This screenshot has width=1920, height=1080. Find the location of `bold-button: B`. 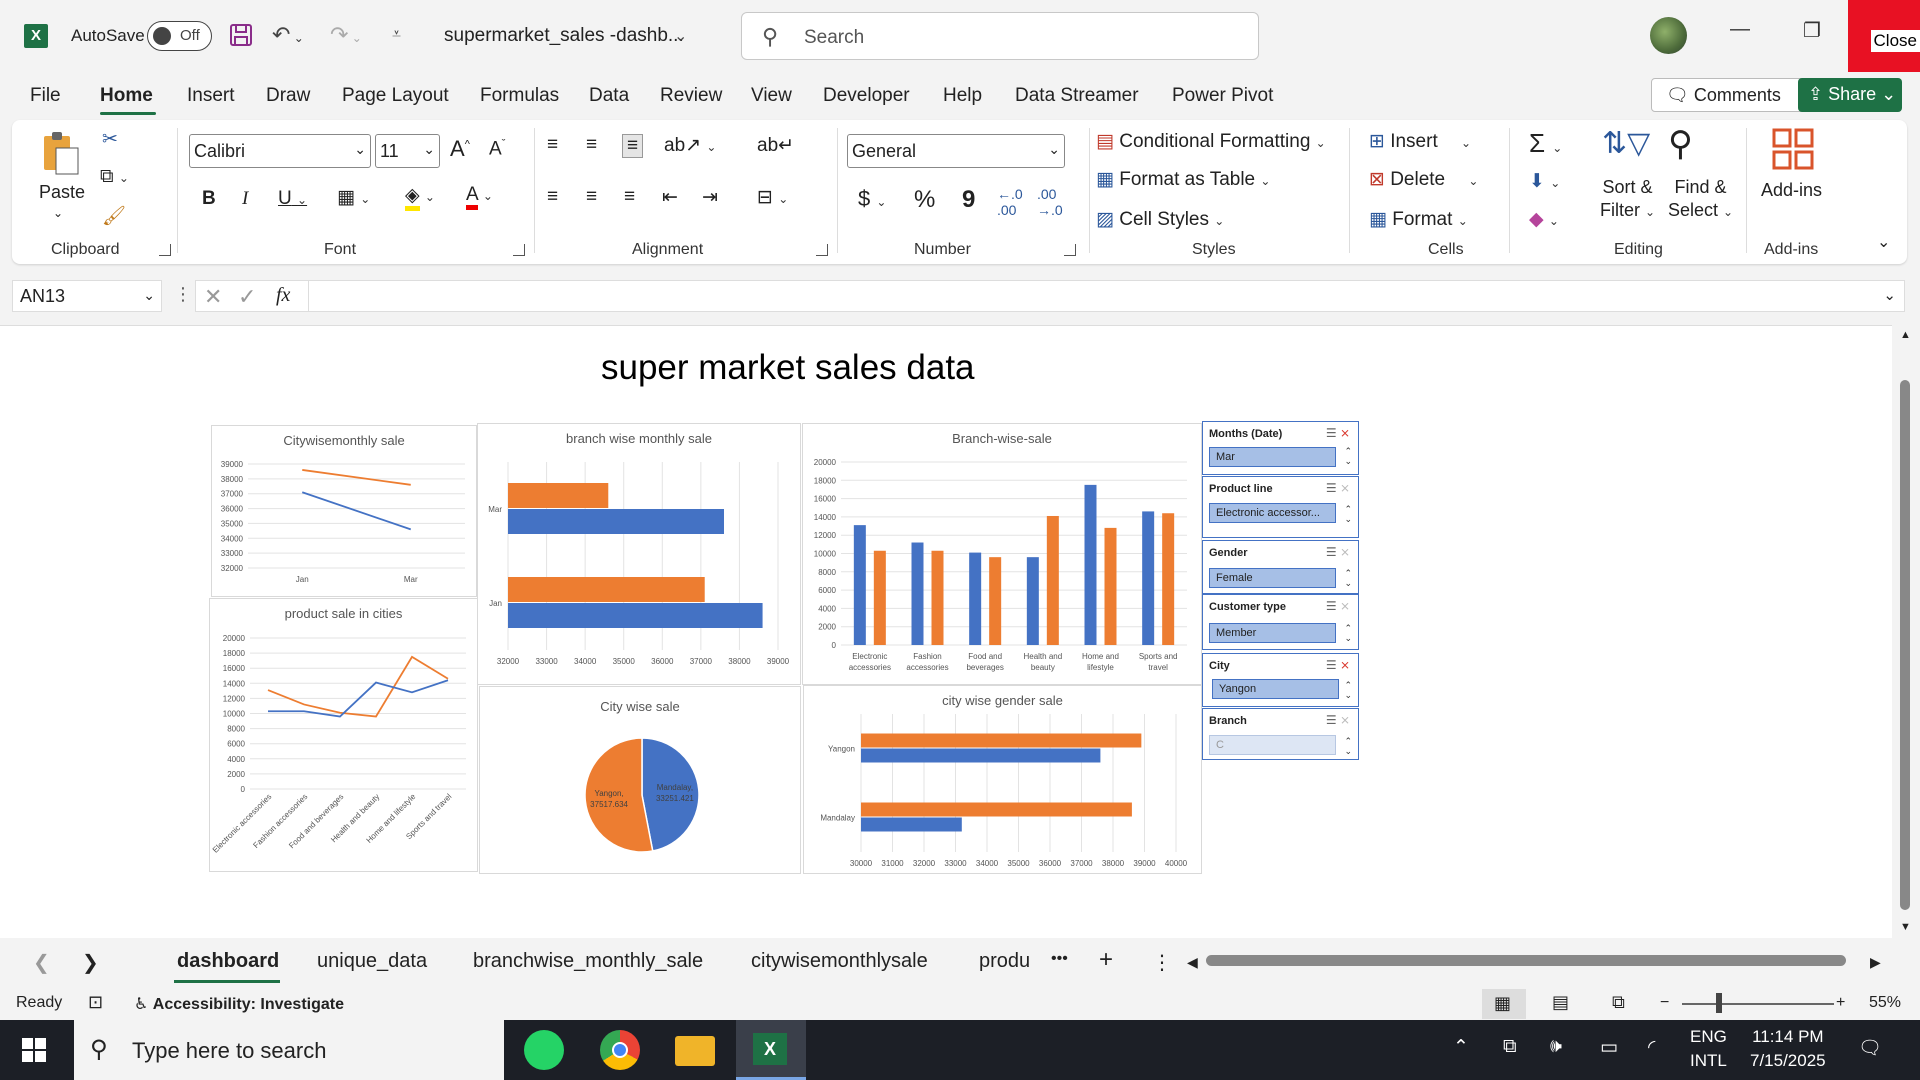

bold-button: B is located at coordinates (209, 199).